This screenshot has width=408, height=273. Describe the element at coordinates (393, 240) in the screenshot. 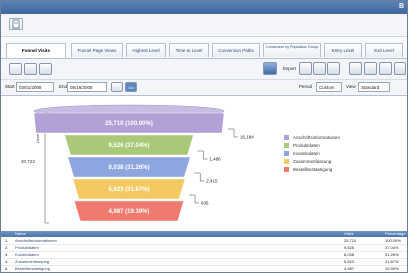

I see `row-percentage: 100.00%` at that location.